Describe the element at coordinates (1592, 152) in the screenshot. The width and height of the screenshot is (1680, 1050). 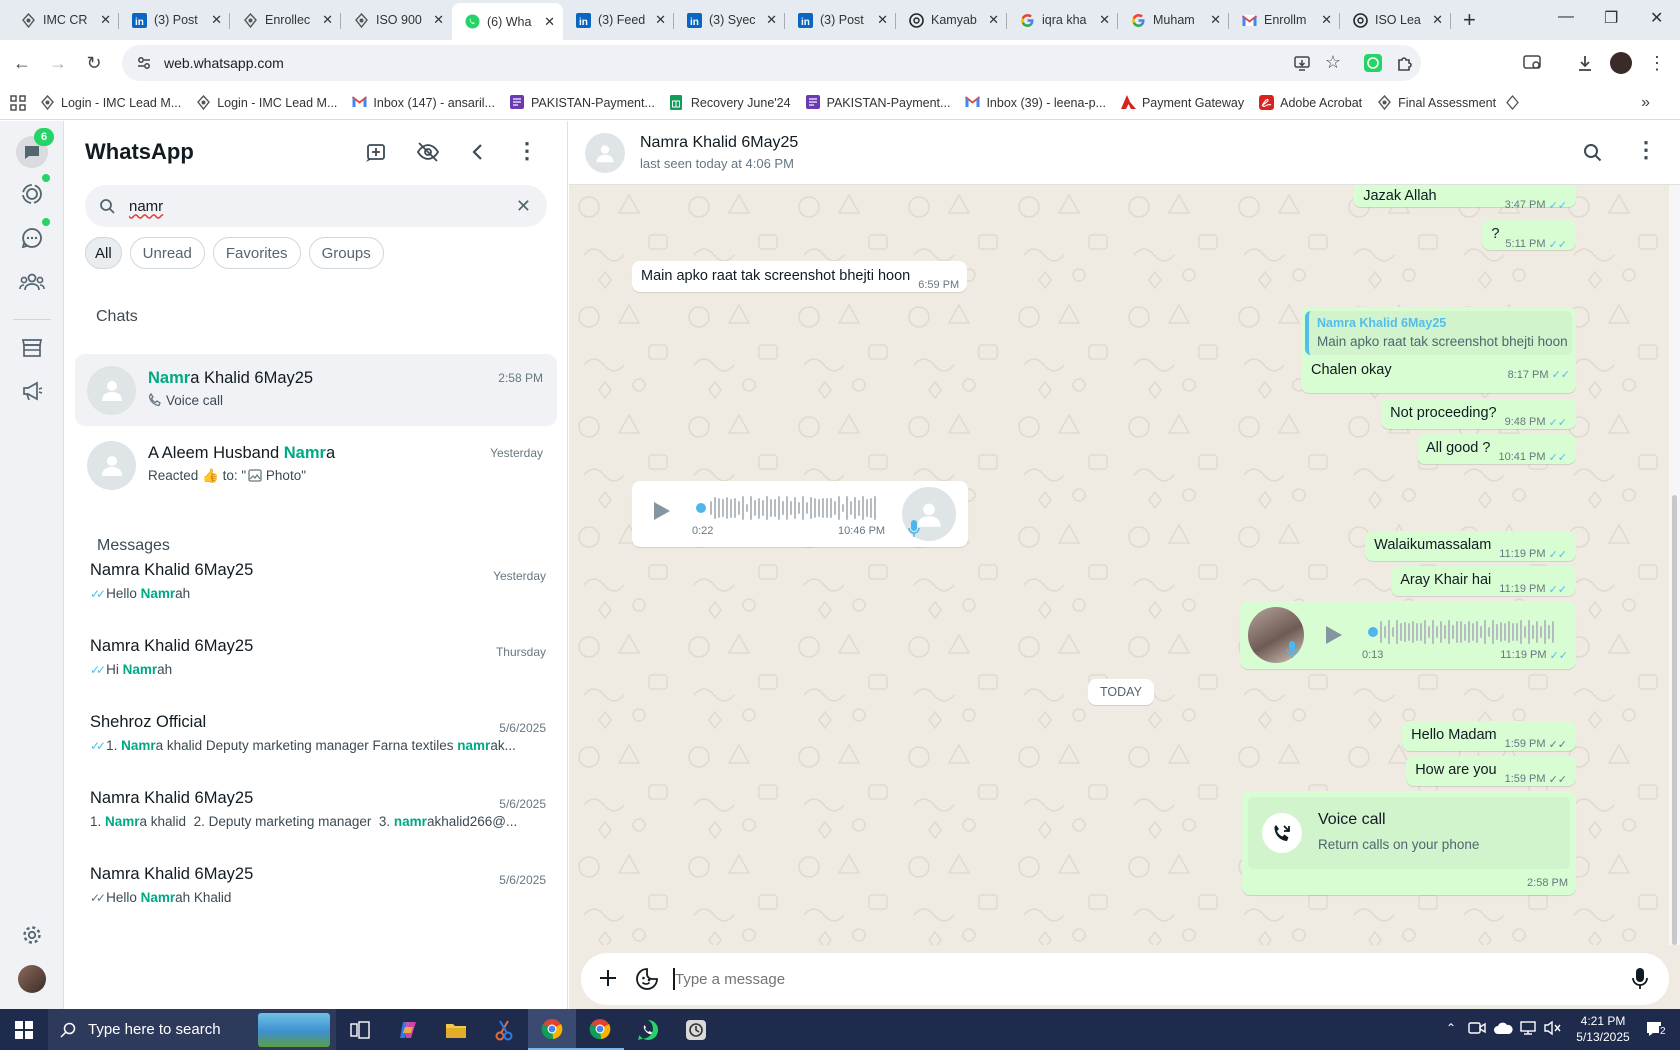
I see `search-messages-icon` at that location.